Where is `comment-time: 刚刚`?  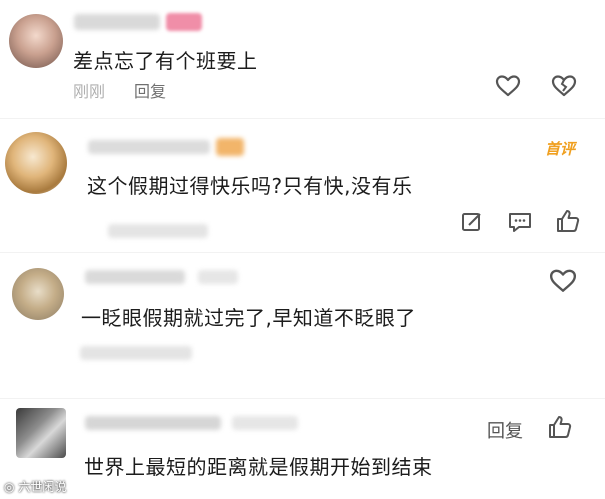 comment-time: 刚刚 is located at coordinates (89, 91).